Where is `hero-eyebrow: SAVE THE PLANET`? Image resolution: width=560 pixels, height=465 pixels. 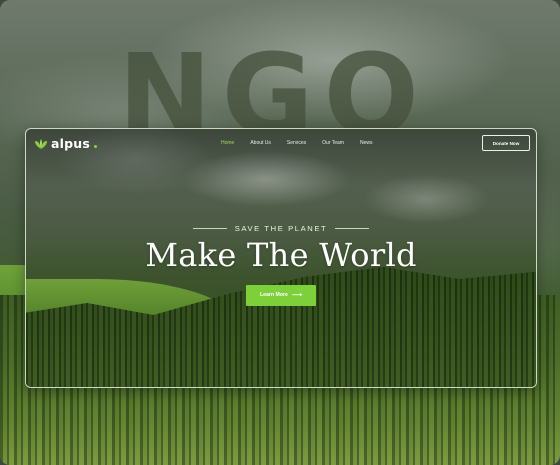
hero-eyebrow: SAVE THE PLANET is located at coordinates (281, 228).